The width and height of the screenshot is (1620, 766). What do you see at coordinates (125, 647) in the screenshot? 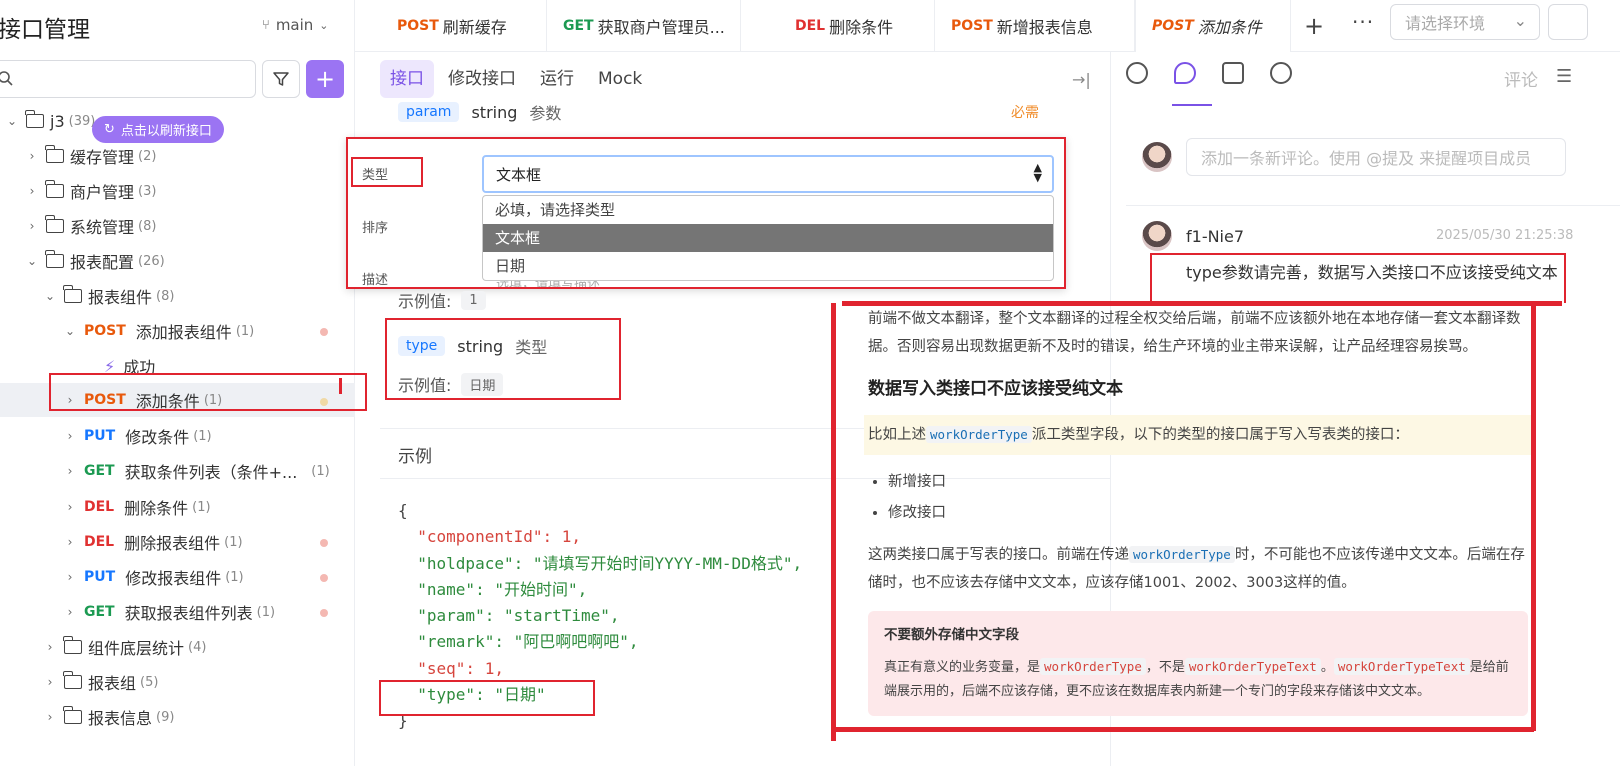
I see `tree-folder-component-stats: › 组件底层统计 (4)` at bounding box center [125, 647].